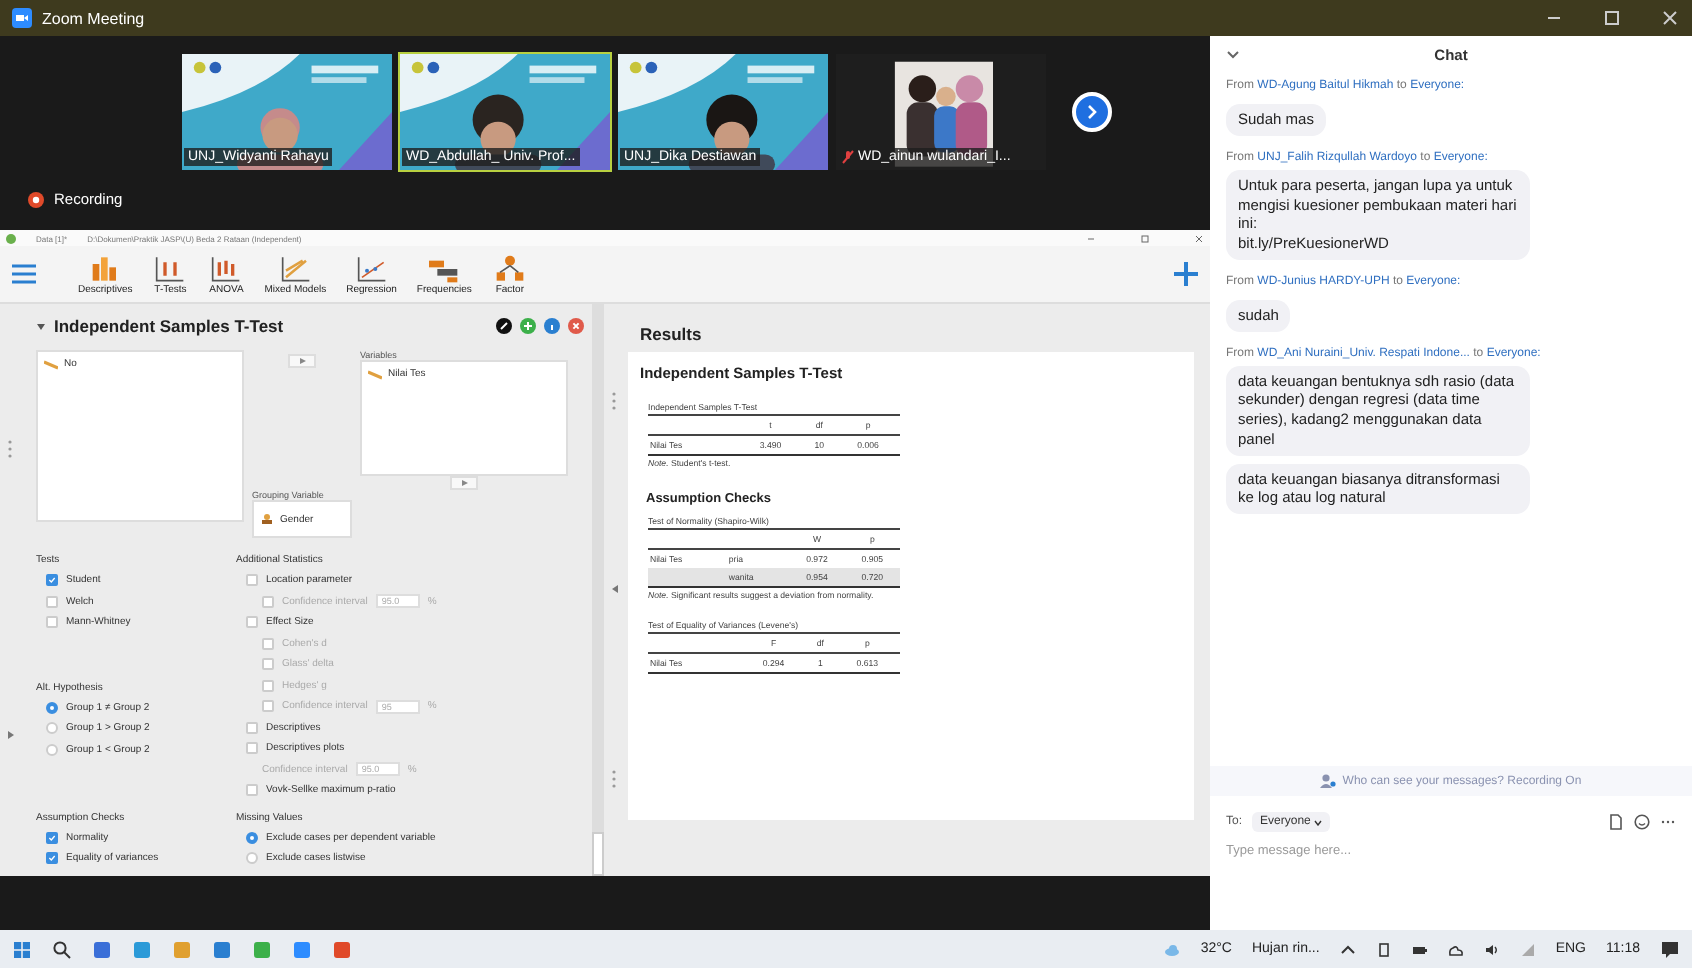  What do you see at coordinates (1491, 949) in the screenshot?
I see `speaker-icon` at bounding box center [1491, 949].